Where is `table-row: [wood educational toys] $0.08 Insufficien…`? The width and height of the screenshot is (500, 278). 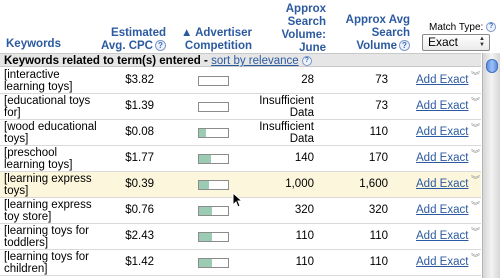 table-row: [wood educational toys] $0.08 Insufficien… is located at coordinates (240, 133).